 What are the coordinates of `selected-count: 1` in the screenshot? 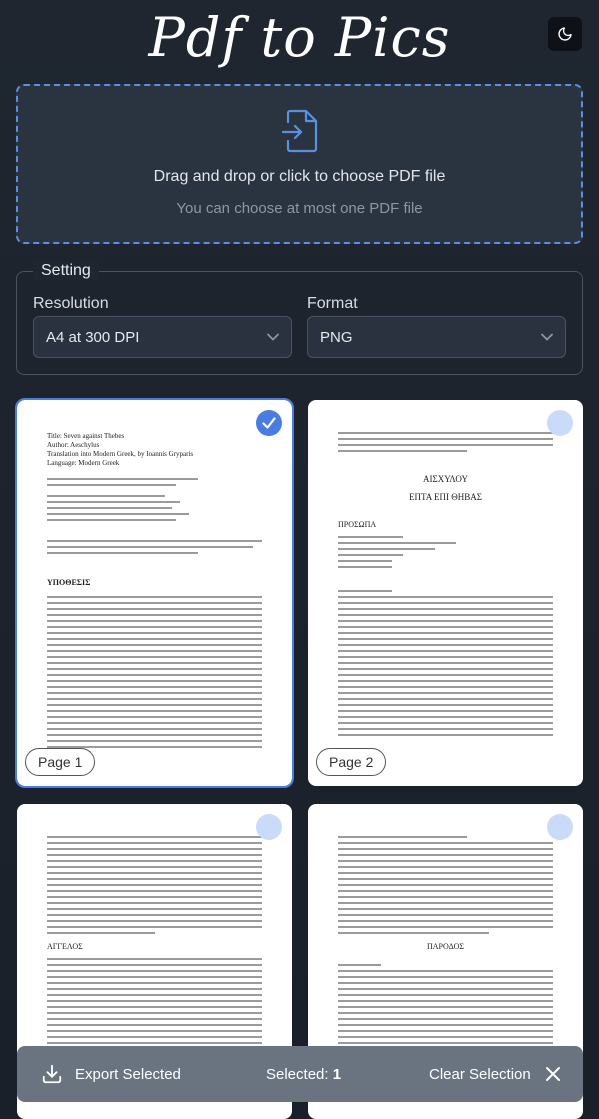 It's located at (337, 1074).